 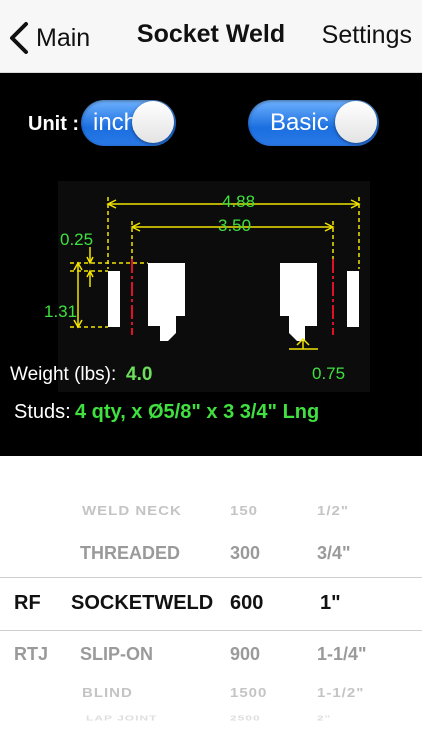 What do you see at coordinates (117, 654) in the screenshot?
I see `picker-flange-cell: SLIP-ON` at bounding box center [117, 654].